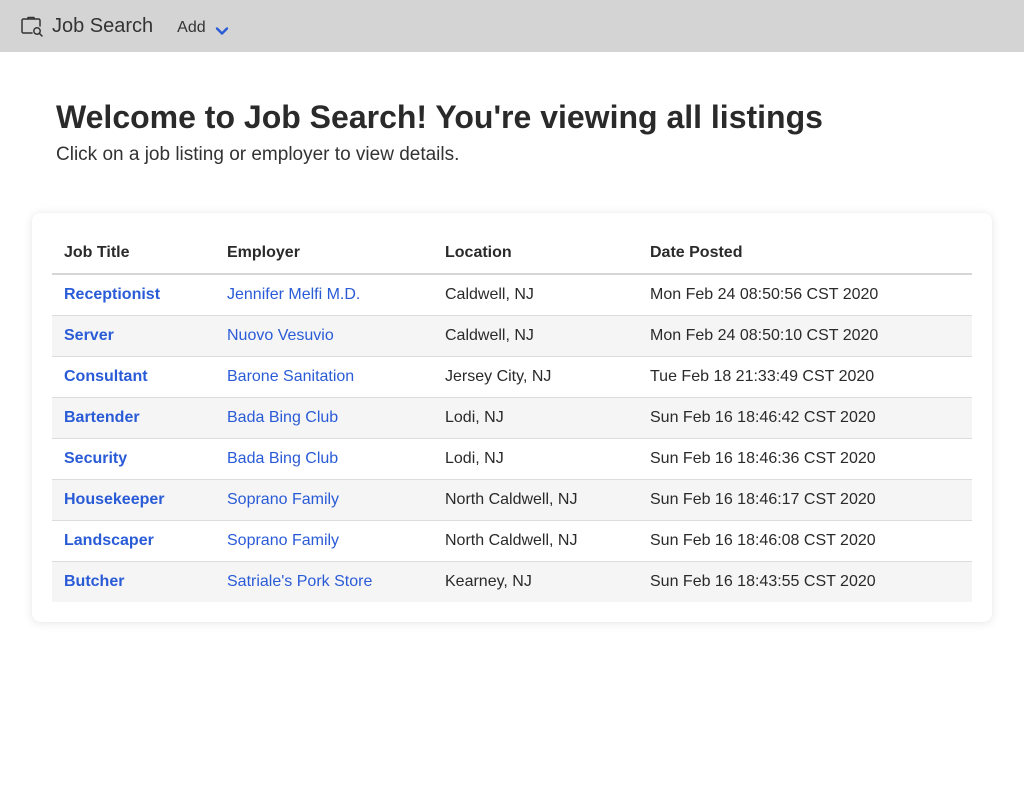 Image resolution: width=1024 pixels, height=800 pixels. Describe the element at coordinates (535, 254) in the screenshot. I see `column-header-location: Location` at that location.